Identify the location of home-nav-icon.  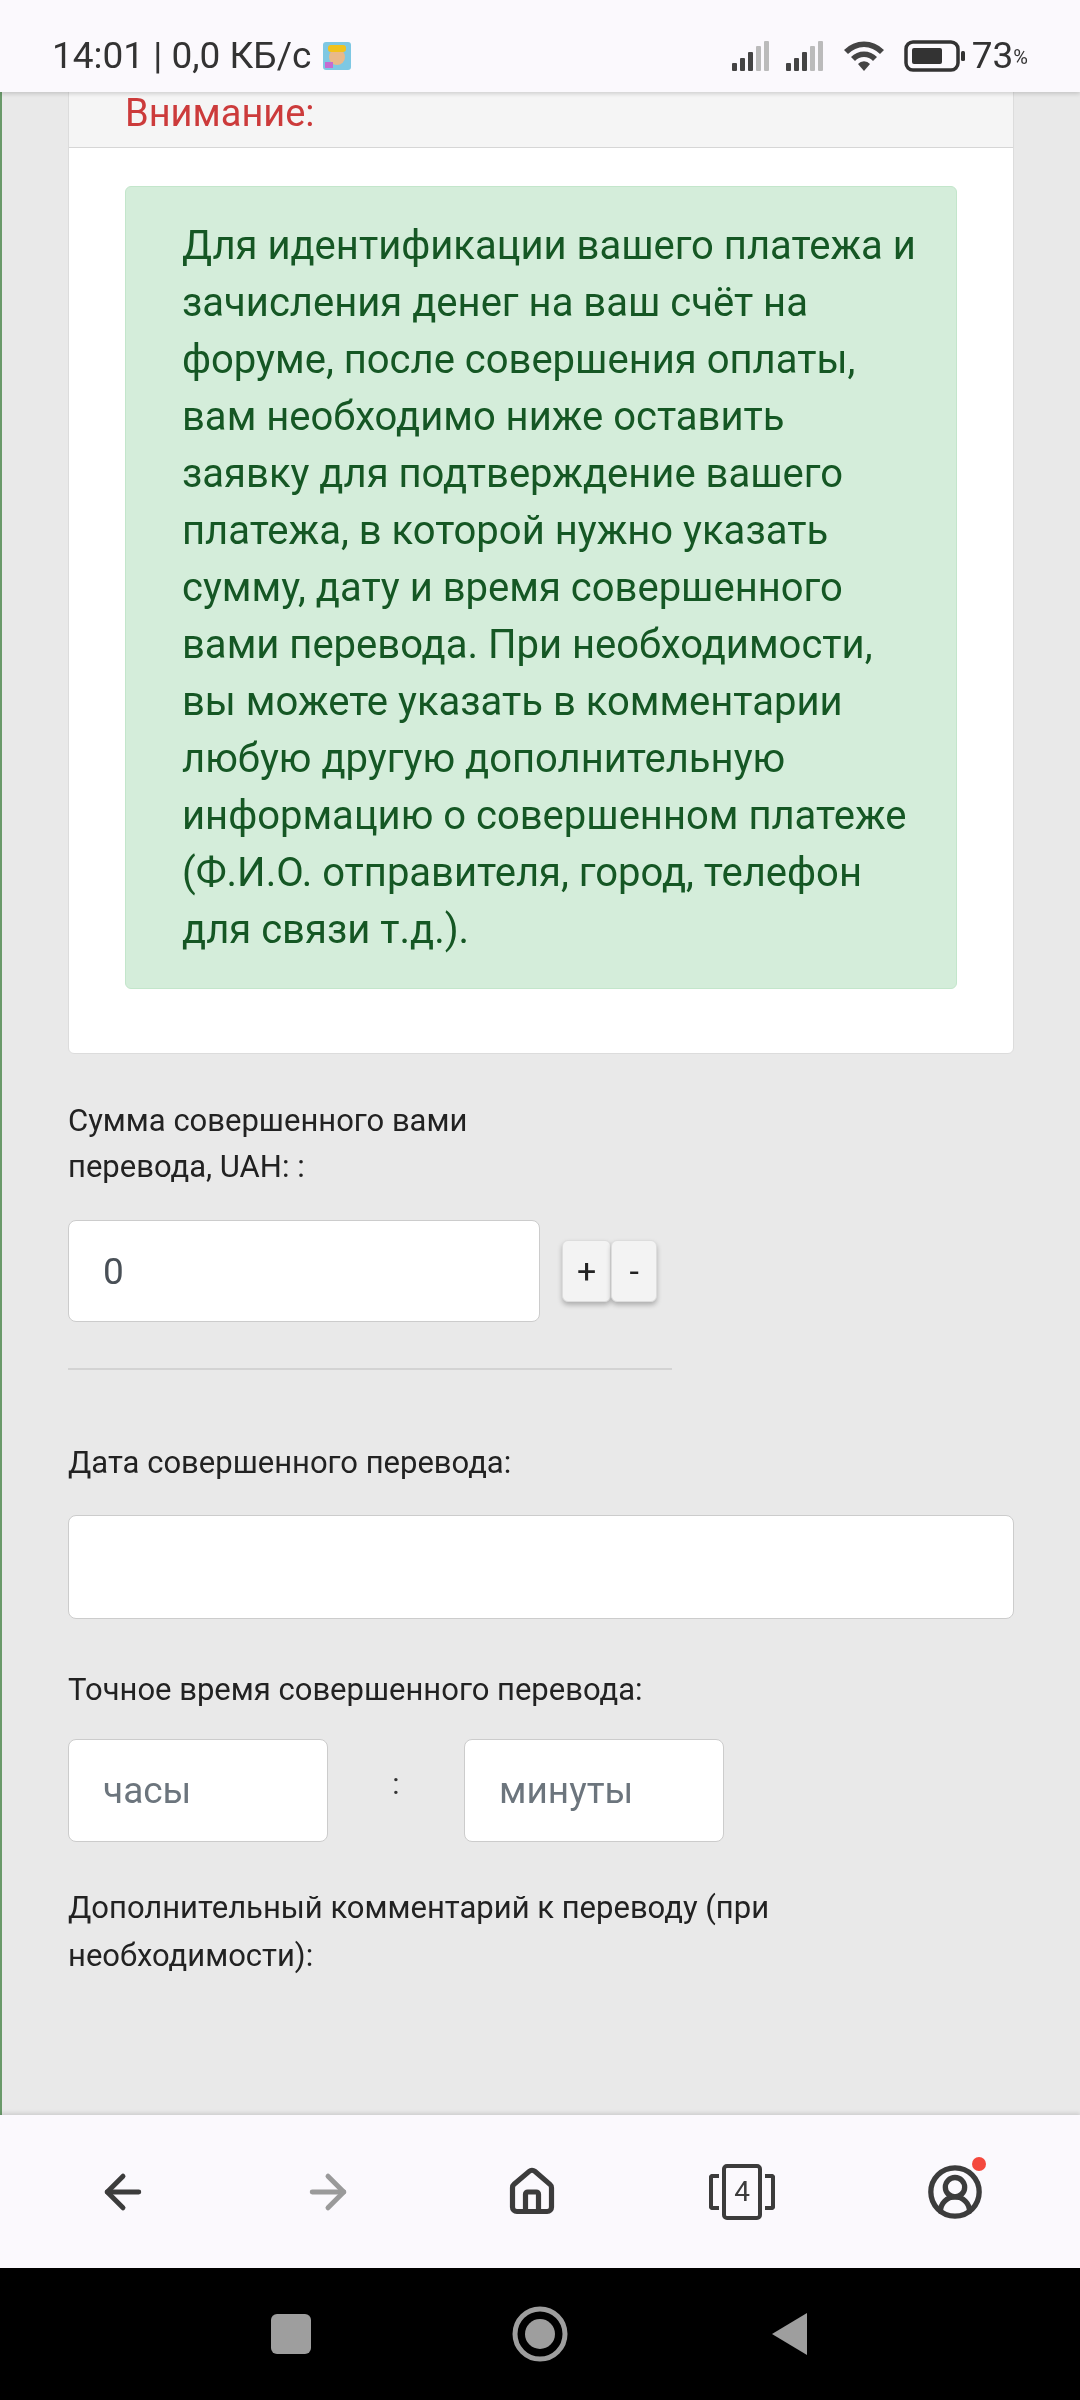
(540, 2334).